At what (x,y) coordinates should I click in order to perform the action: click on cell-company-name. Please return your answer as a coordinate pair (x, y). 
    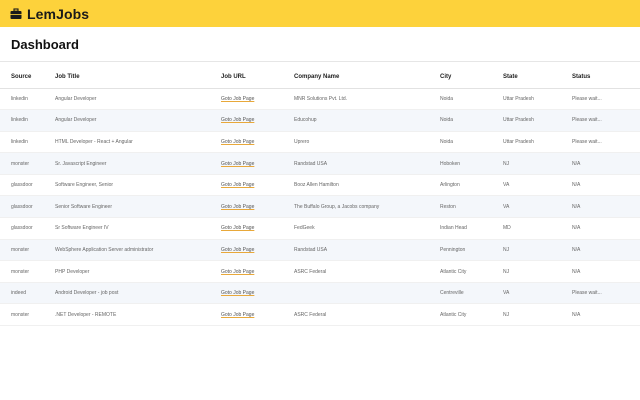
    Looking at the image, I should click on (367, 293).